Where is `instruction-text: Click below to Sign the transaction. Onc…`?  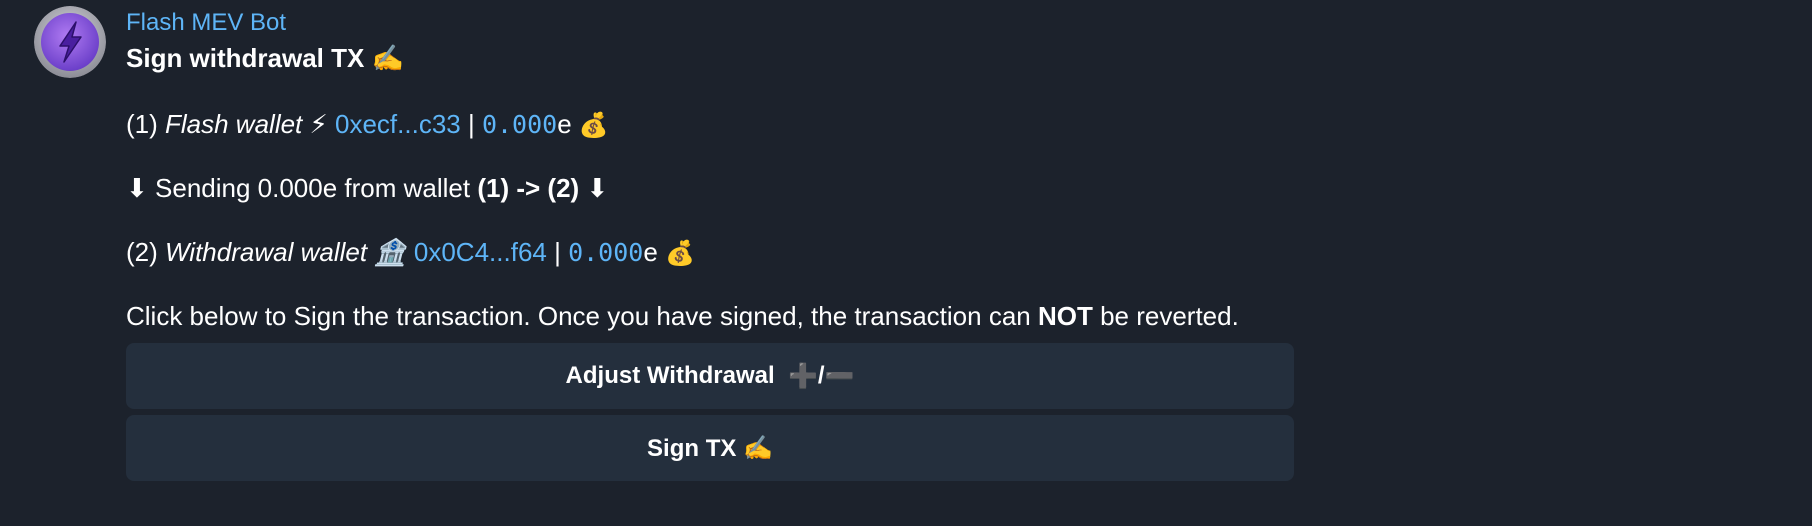
instruction-text: Click below to Sign the transaction. Onc… is located at coordinates (582, 316).